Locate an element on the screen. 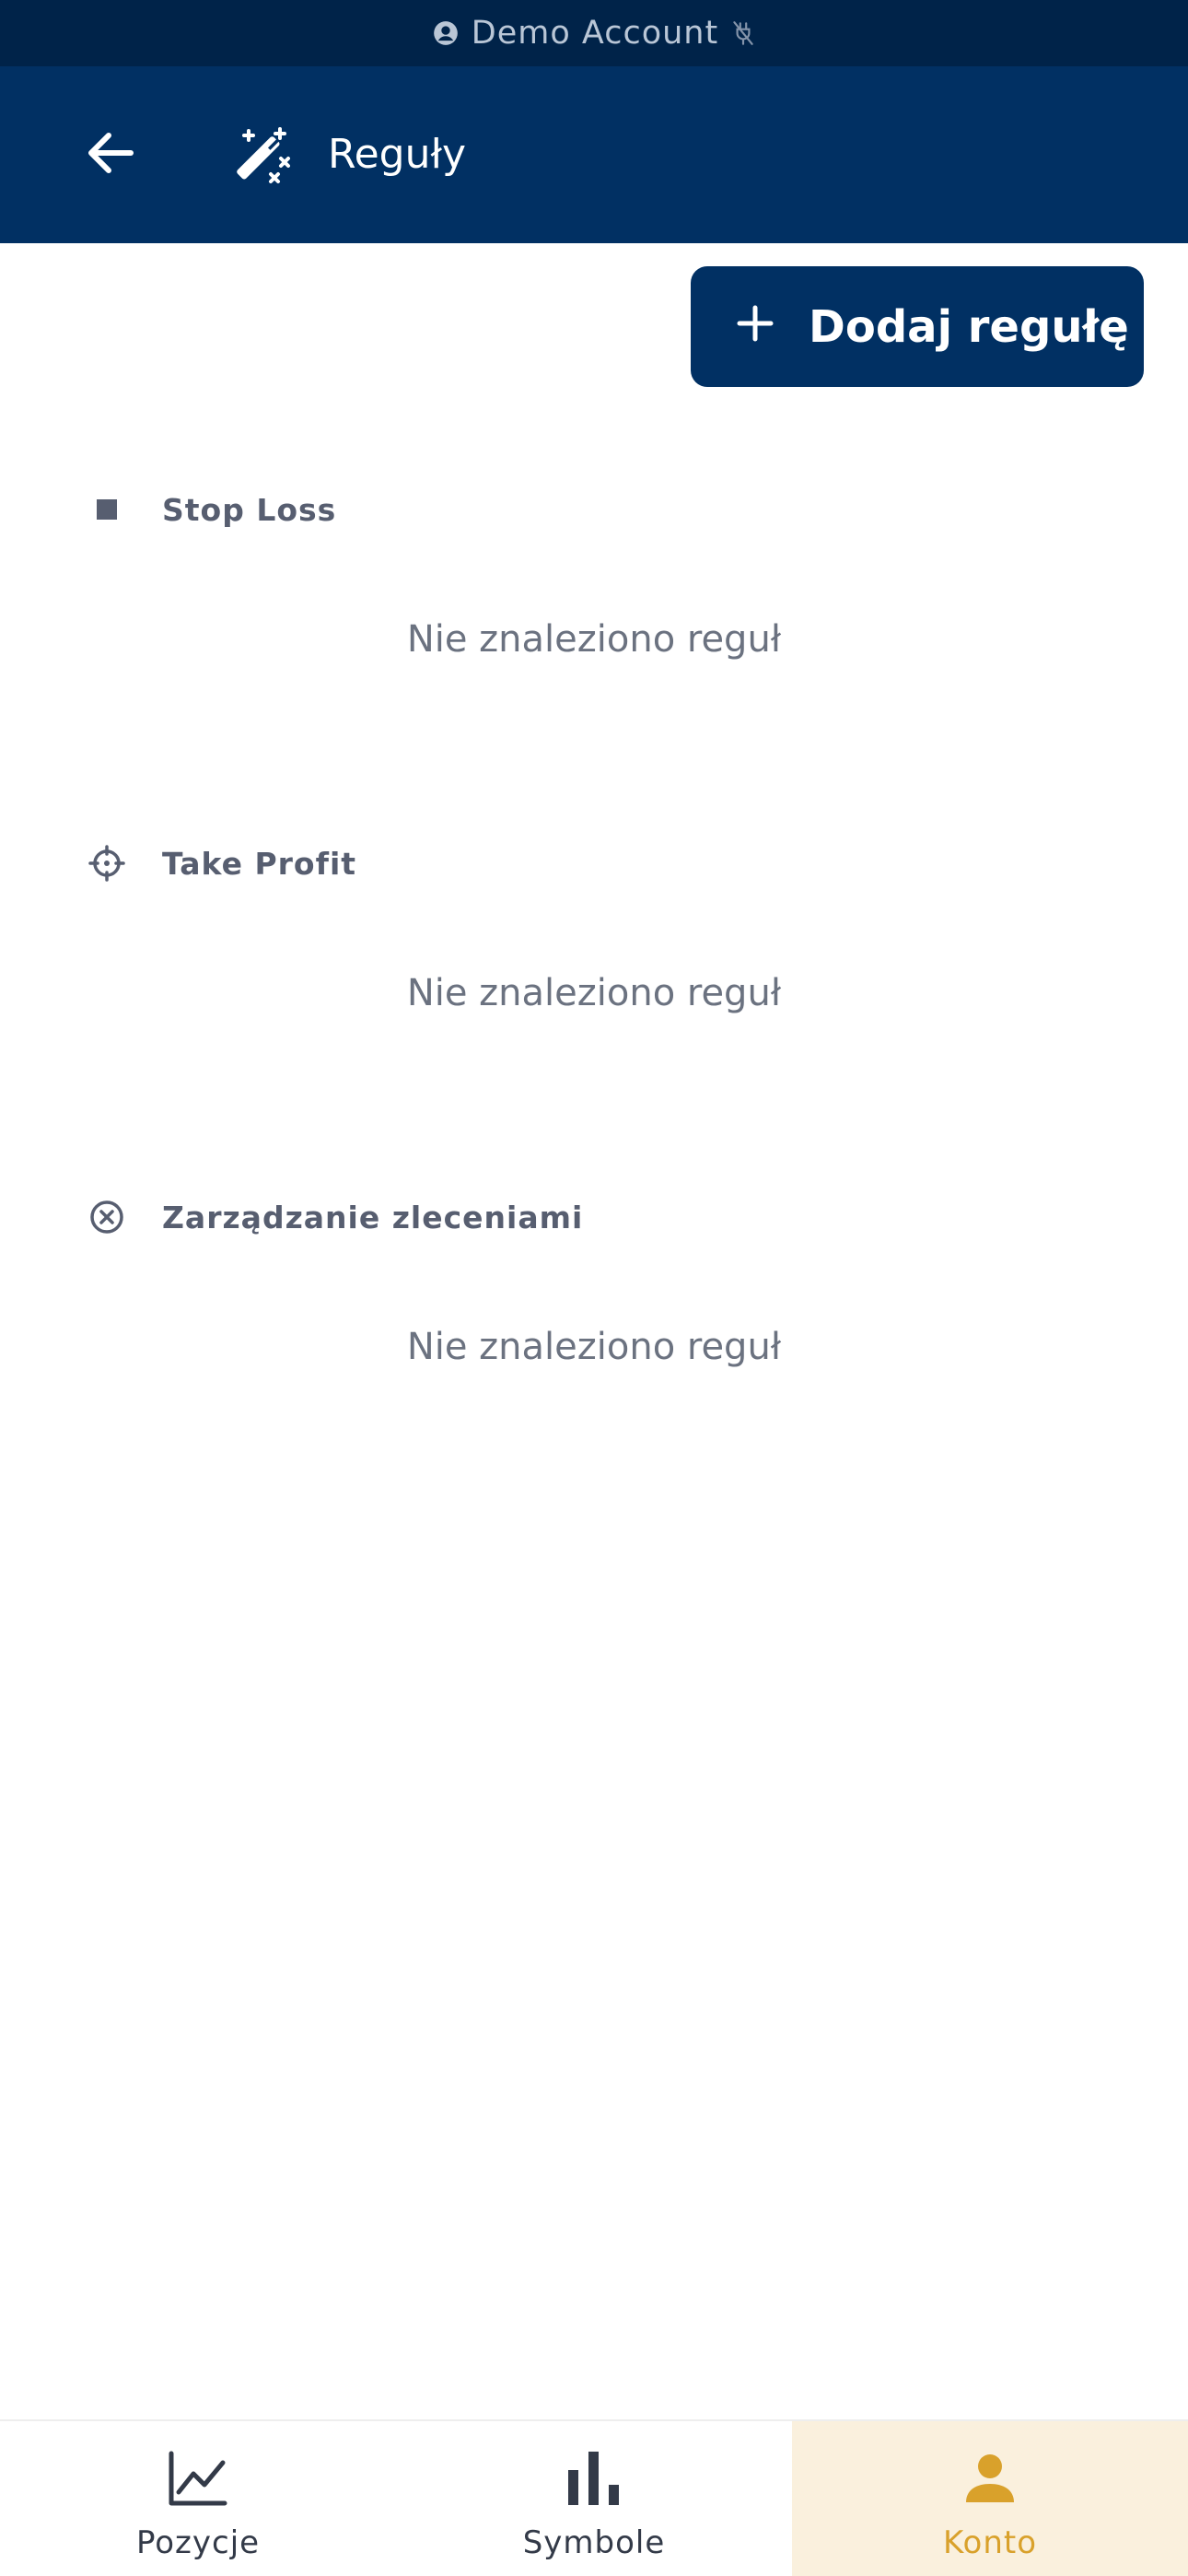 The image size is (1188, 2576). section-header: Stop Loss is located at coordinates (210, 509).